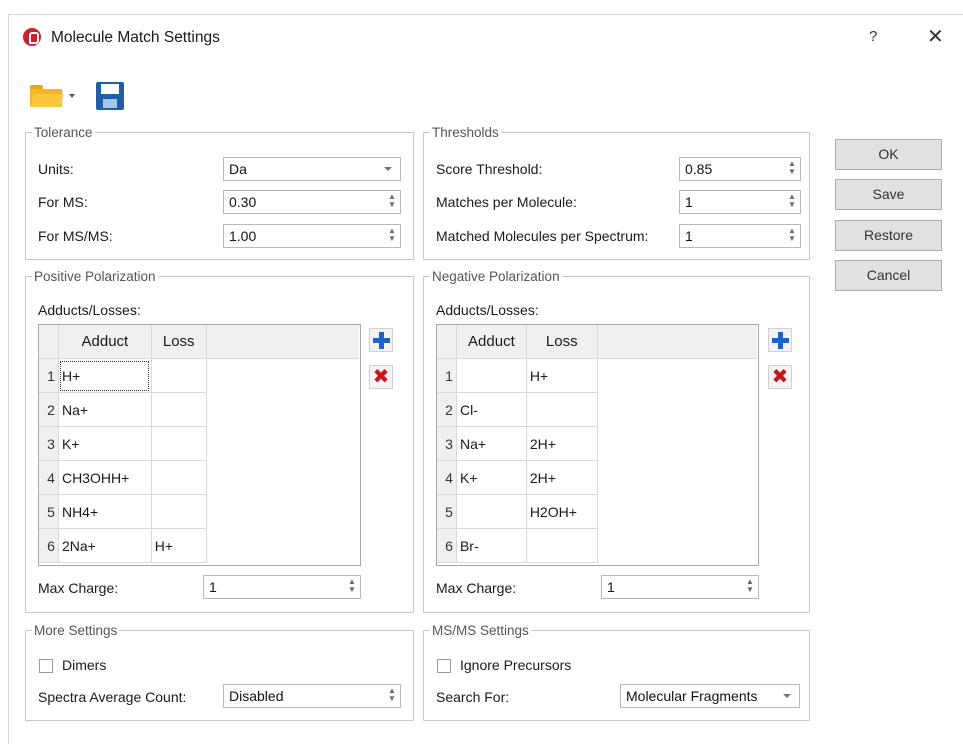 This screenshot has width=963, height=744. Describe the element at coordinates (312, 236) in the screenshot. I see `for-msms-spinbox: 1.00 ▲ ▼` at that location.